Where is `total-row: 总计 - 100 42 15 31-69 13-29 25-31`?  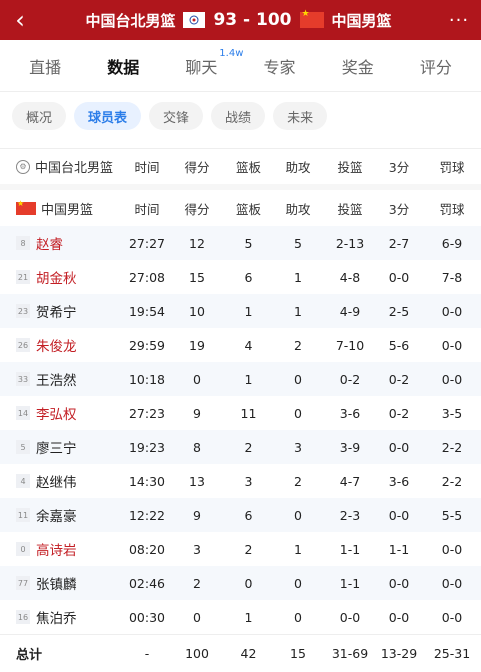 total-row: 总计 - 100 42 15 31-69 13-29 25-31 is located at coordinates (240, 653).